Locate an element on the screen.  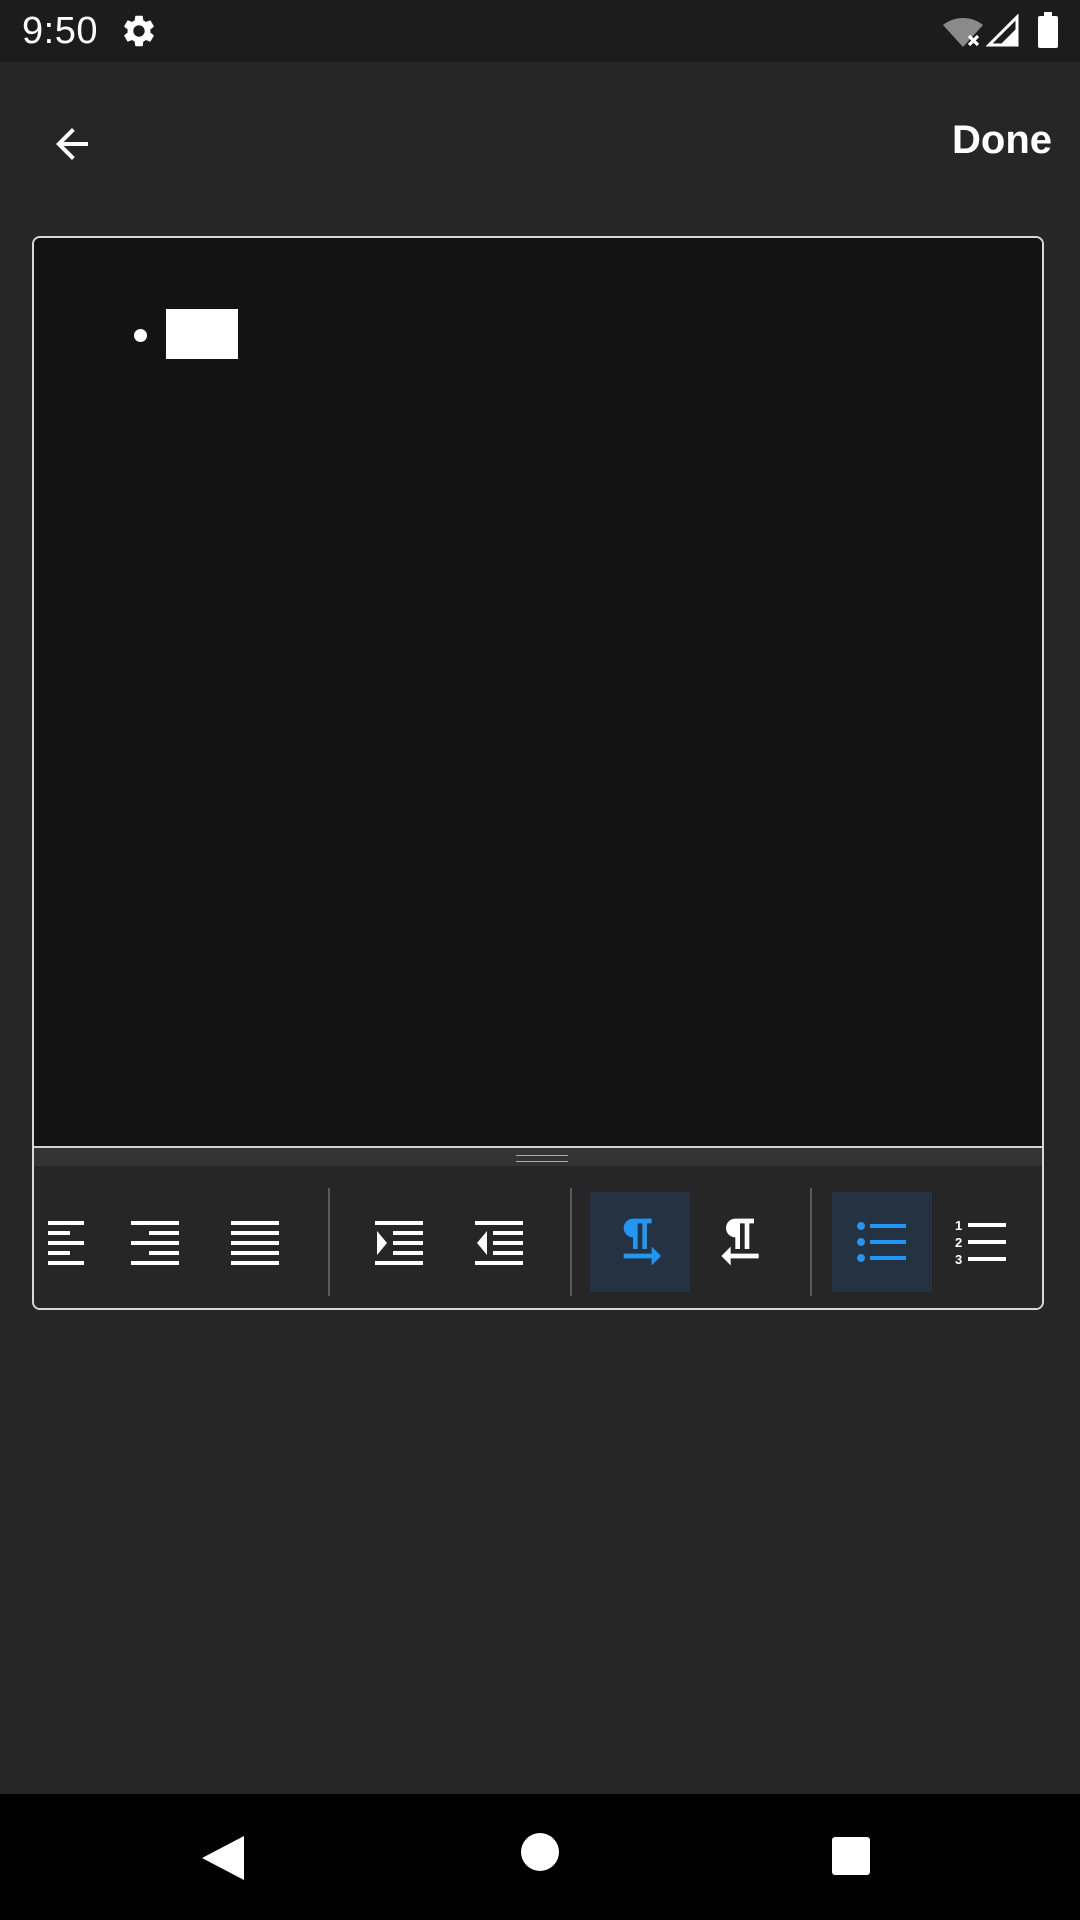
bulleted-list-icon is located at coordinates (881, 1242).